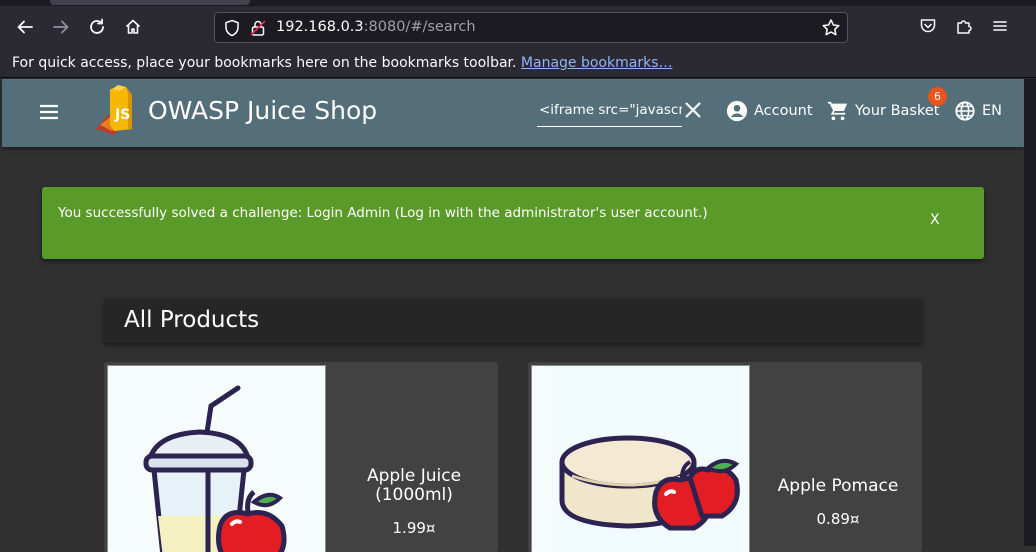 This screenshot has width=1036, height=552. I want to click on forward-button, so click(61, 27).